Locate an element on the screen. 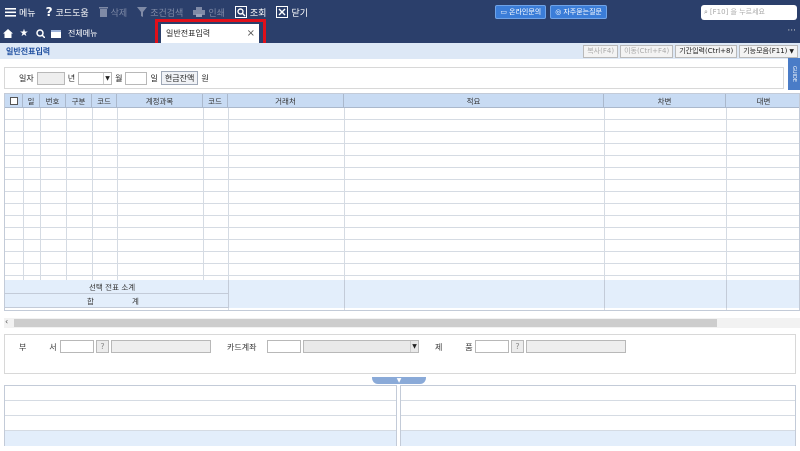 Image resolution: width=800 pixels, height=451 pixels. month-suffix: 월 is located at coordinates (119, 78).